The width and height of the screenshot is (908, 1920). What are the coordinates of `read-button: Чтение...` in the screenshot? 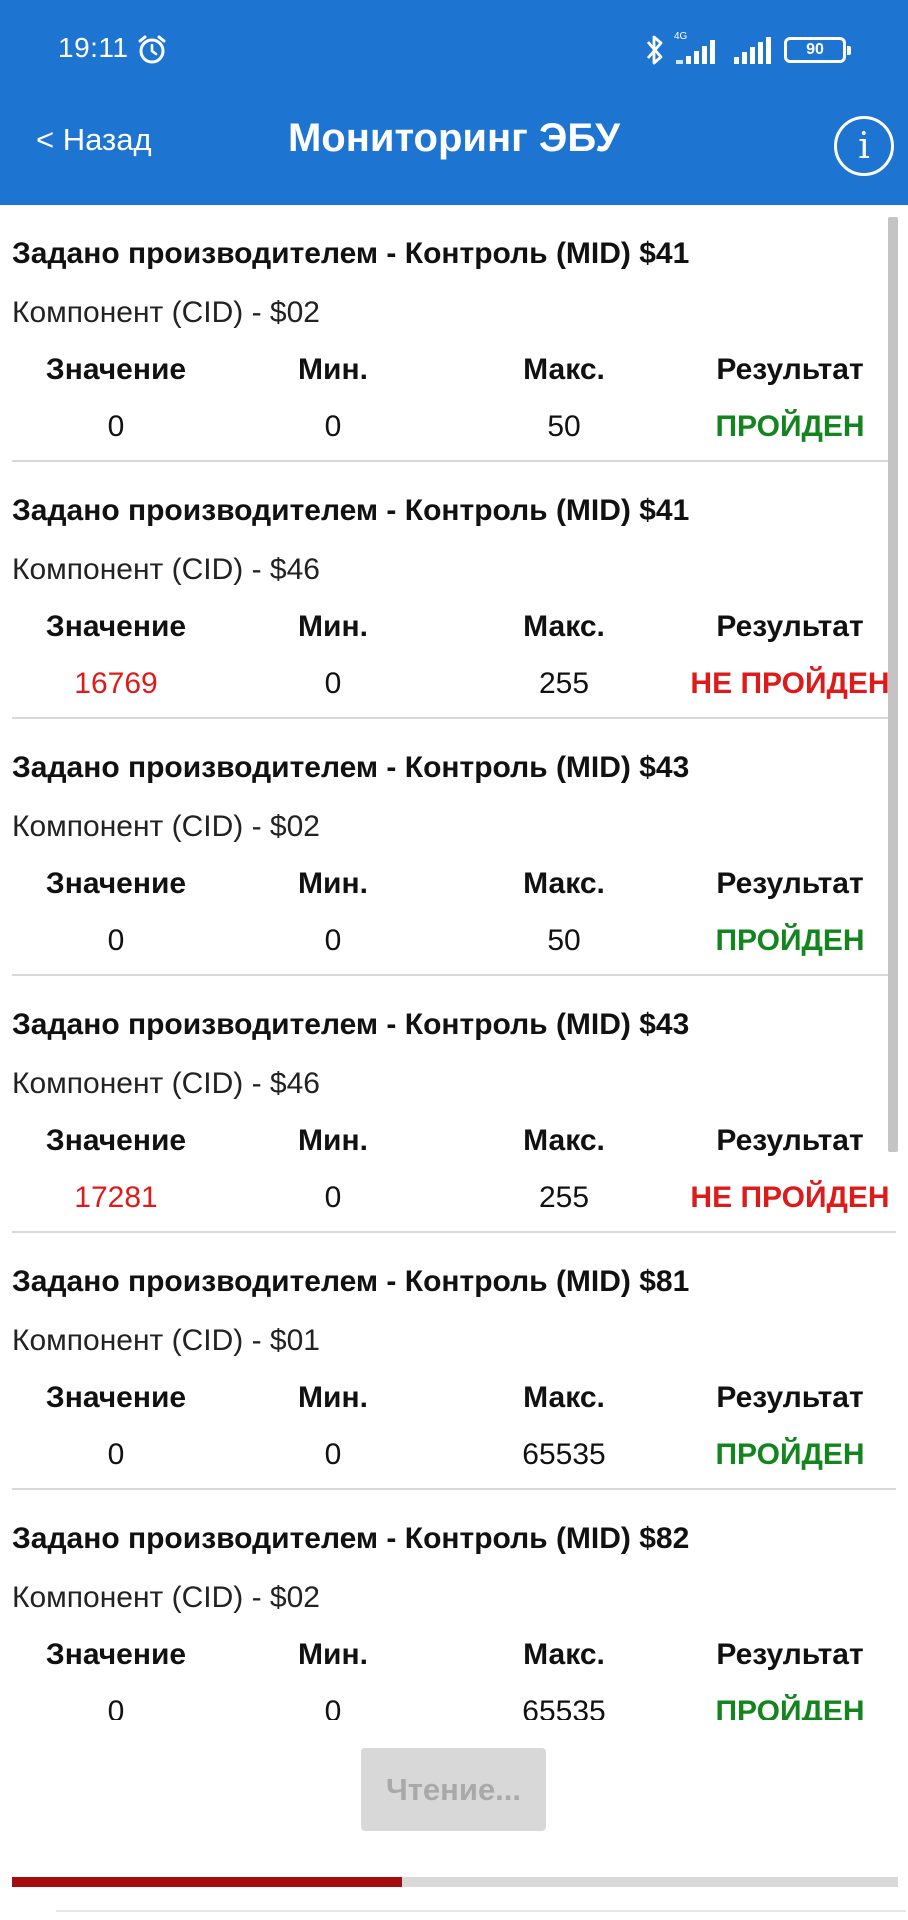 It's located at (453, 1789).